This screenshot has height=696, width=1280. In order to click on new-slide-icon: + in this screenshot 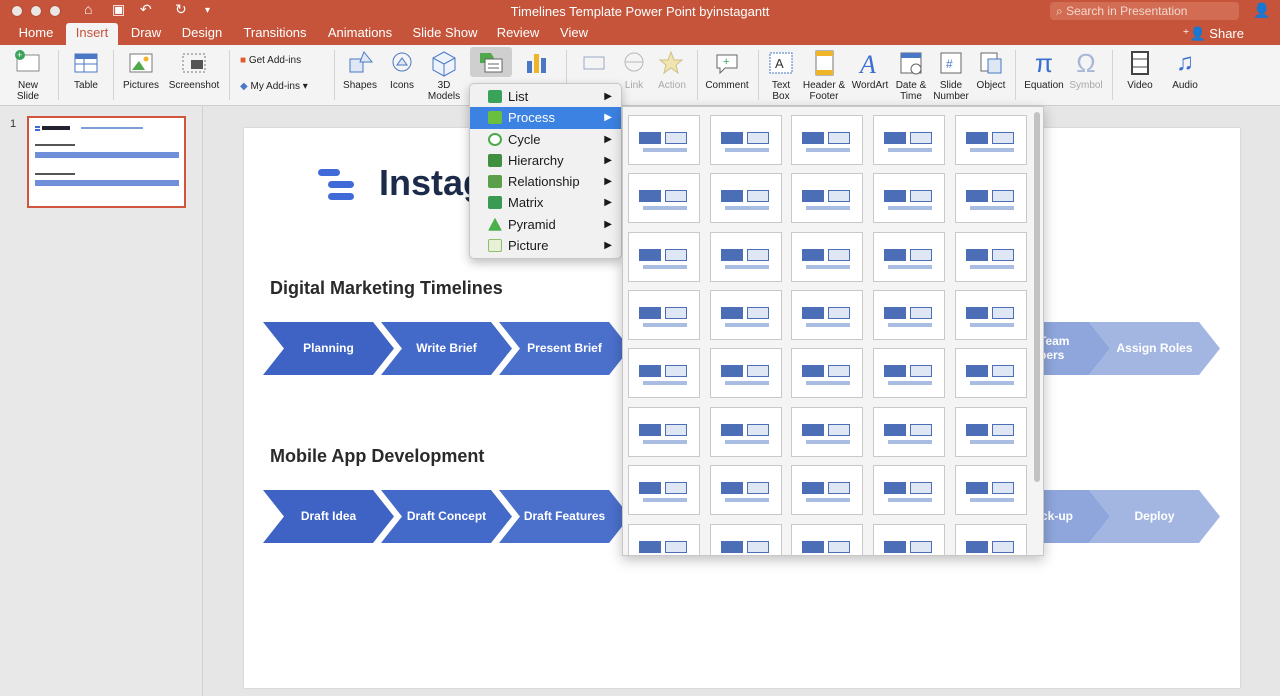, I will do `click(28, 63)`.